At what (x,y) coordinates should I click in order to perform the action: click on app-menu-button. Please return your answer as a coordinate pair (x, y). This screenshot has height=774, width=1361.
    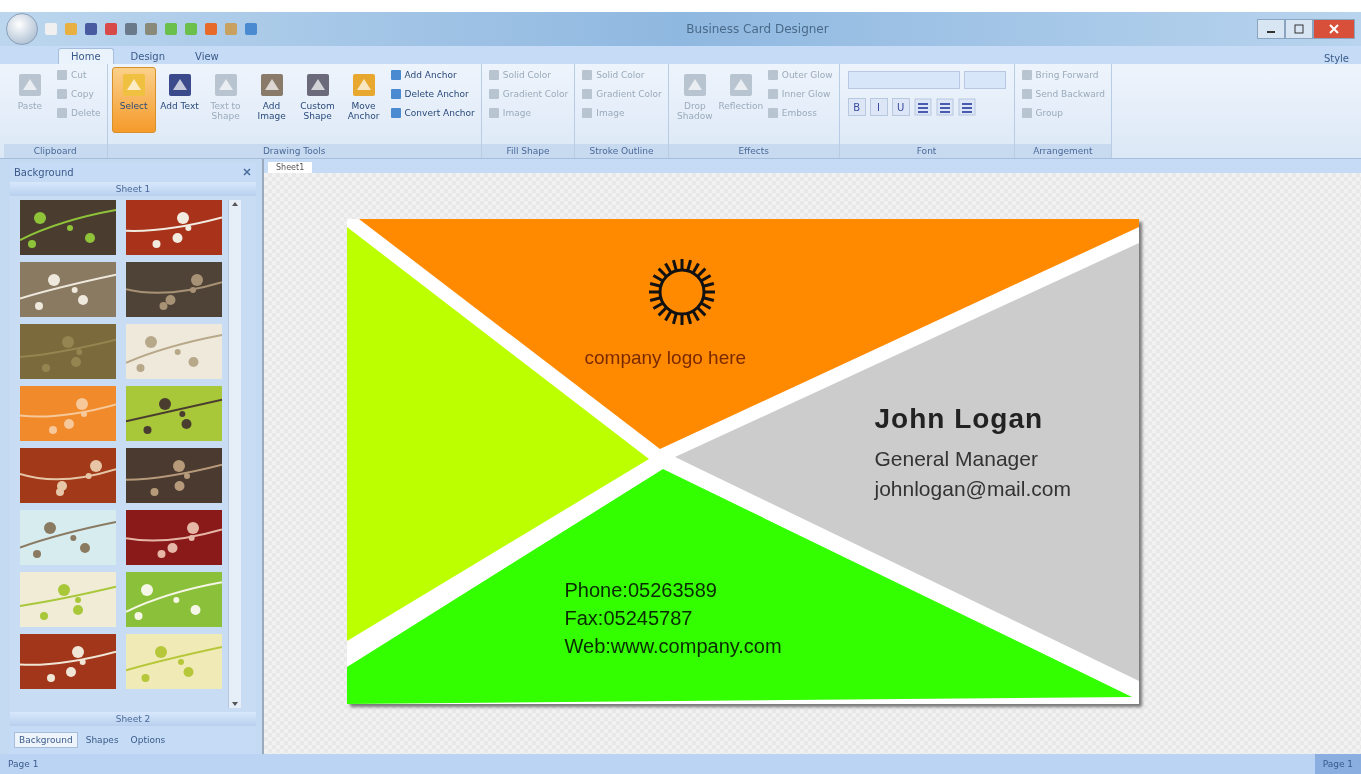
    Looking at the image, I should click on (22, 29).